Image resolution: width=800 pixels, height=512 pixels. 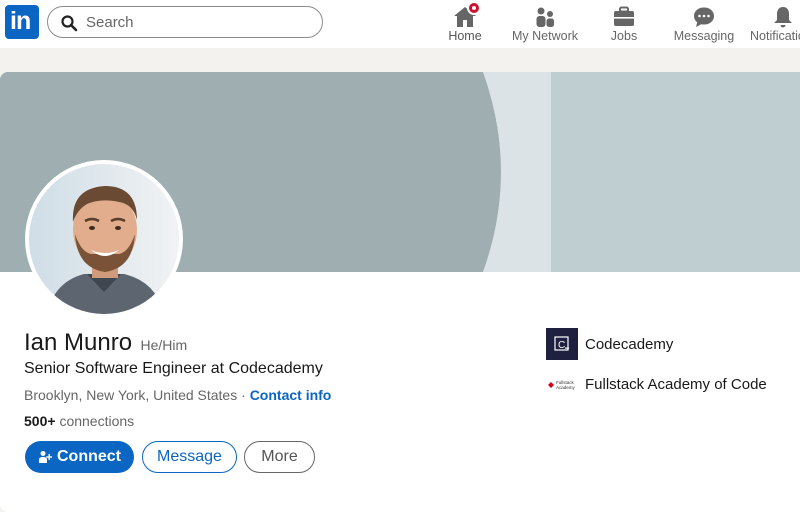 I want to click on profile-photo, so click(x=104, y=239).